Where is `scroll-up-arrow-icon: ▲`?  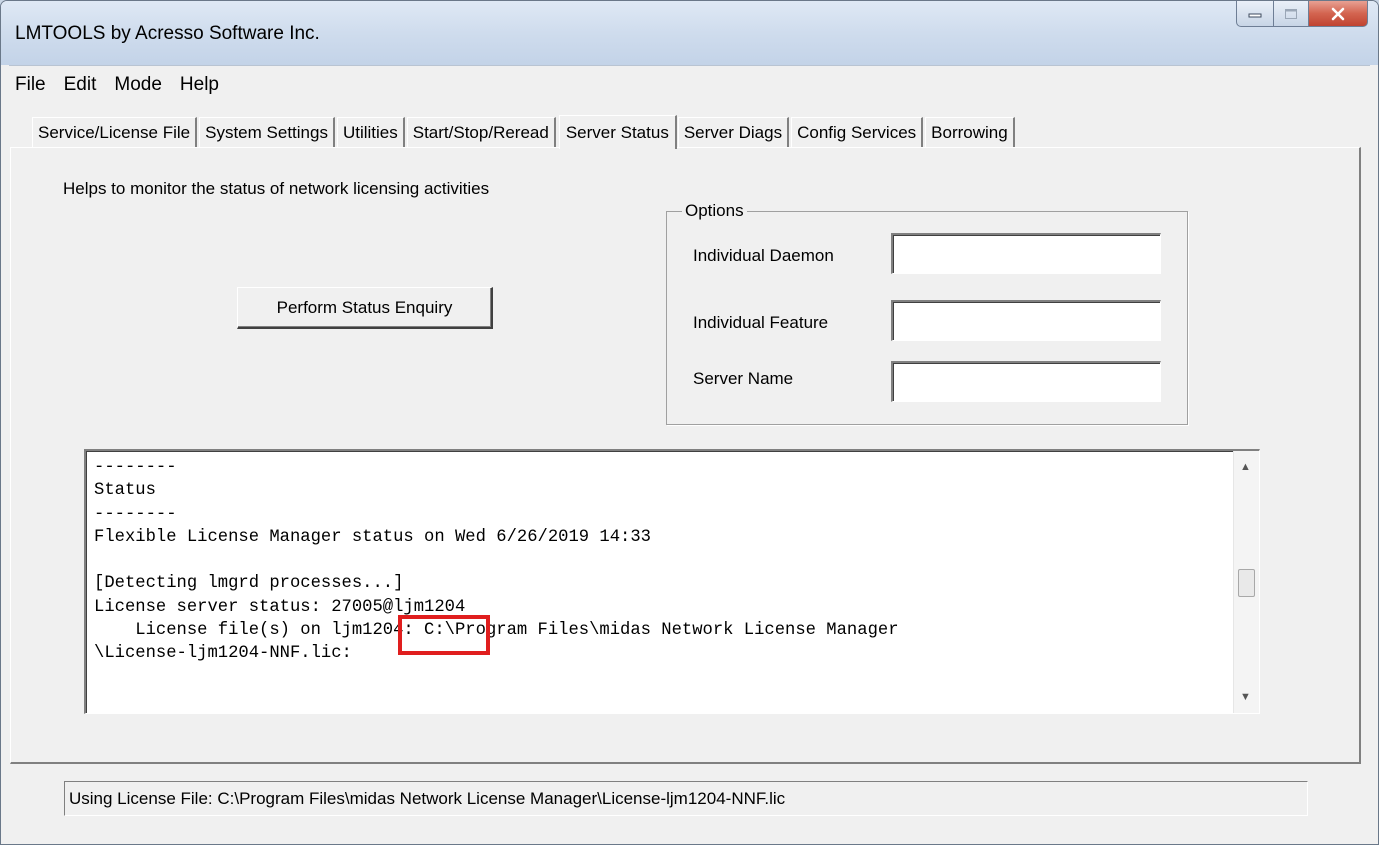
scroll-up-arrow-icon: ▲ is located at coordinates (1245, 467).